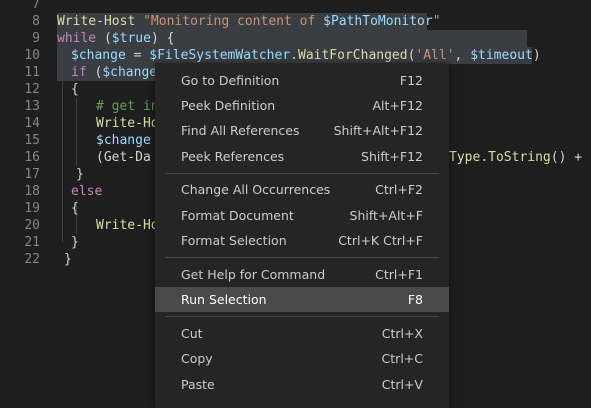 Image resolution: width=591 pixels, height=408 pixels. I want to click on line-number: 12, so click(32, 89).